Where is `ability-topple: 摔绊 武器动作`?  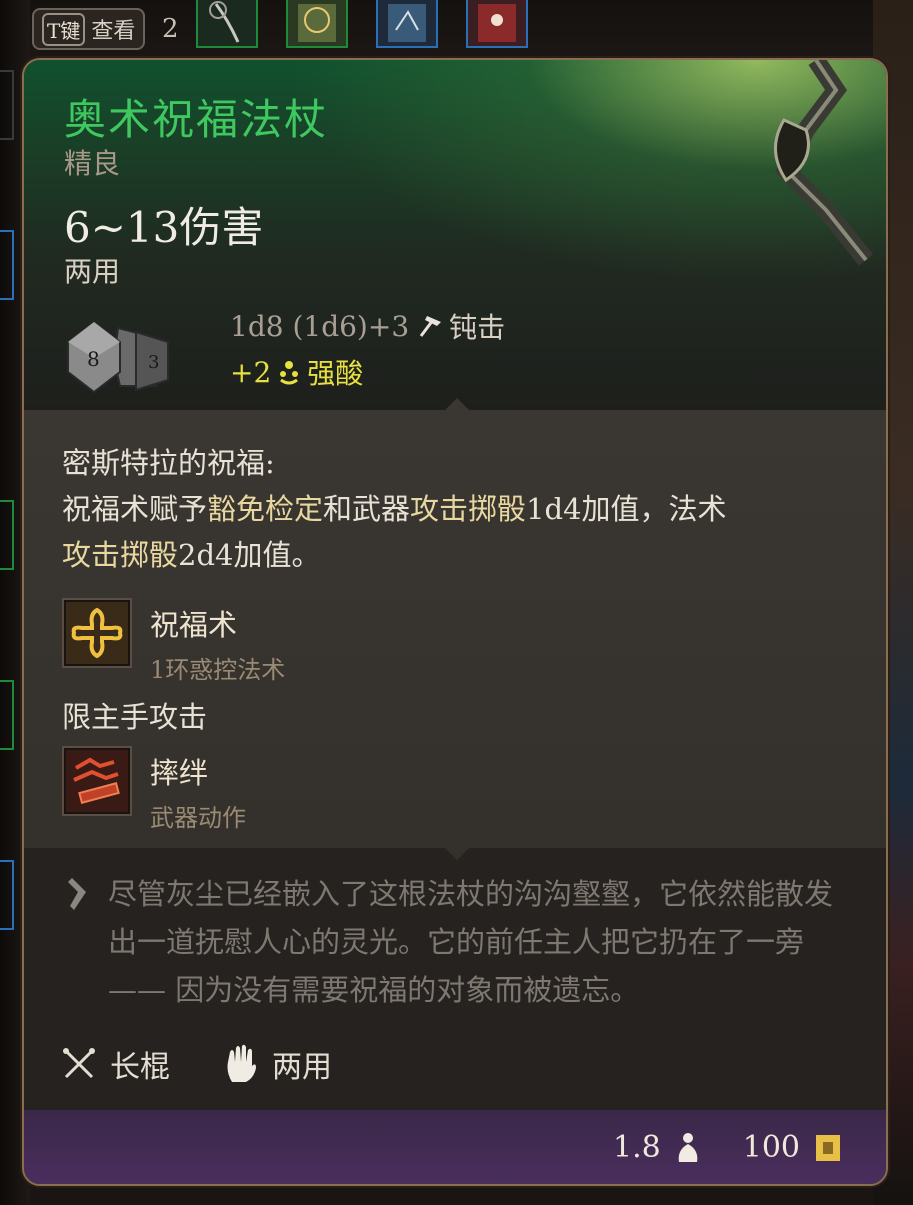 ability-topple: 摔绊 武器动作 is located at coordinates (154, 789).